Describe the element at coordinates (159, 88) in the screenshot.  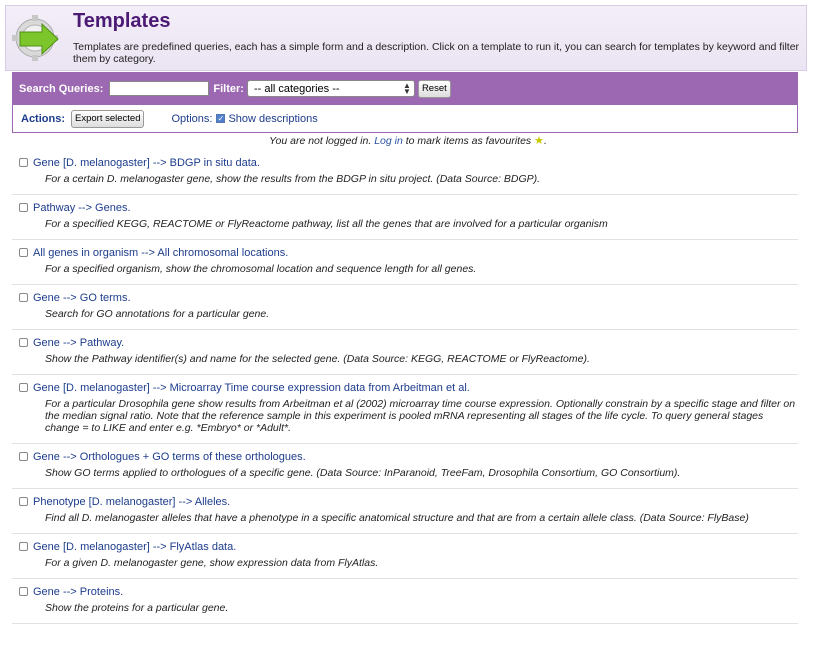
I see `search-input` at that location.